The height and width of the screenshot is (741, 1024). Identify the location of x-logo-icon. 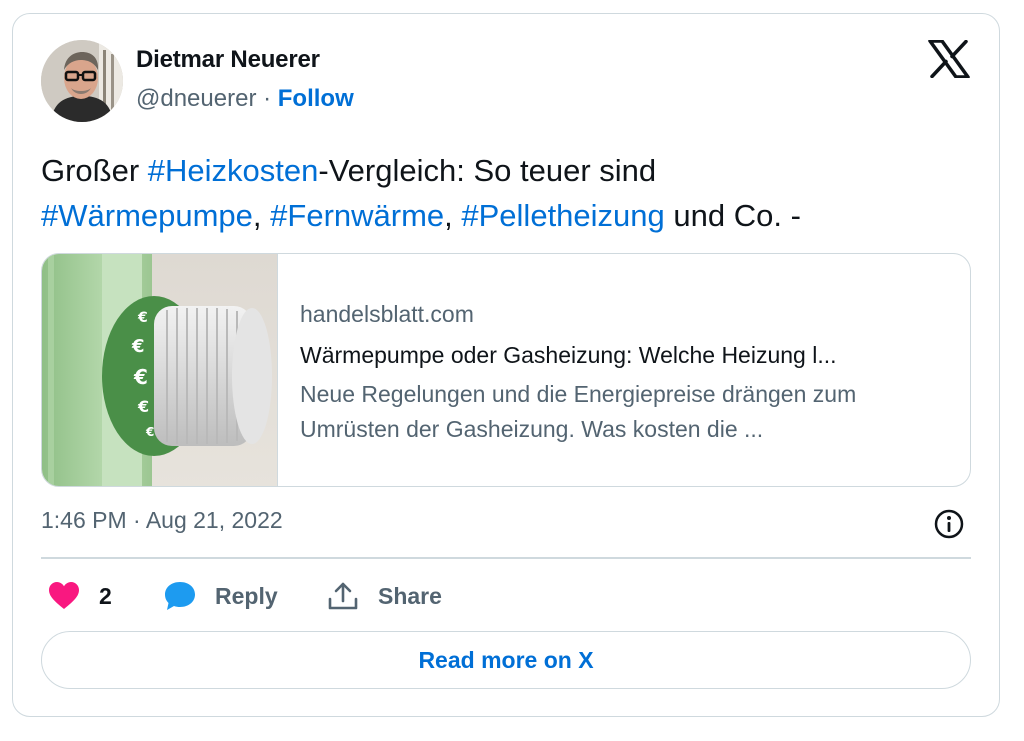
(949, 59).